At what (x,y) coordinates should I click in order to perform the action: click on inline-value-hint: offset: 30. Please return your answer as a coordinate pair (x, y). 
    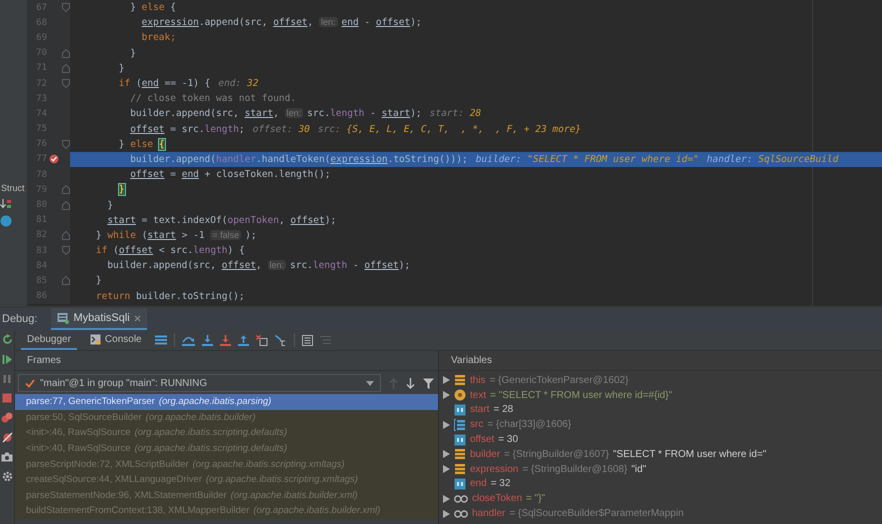
    Looking at the image, I should click on (281, 129).